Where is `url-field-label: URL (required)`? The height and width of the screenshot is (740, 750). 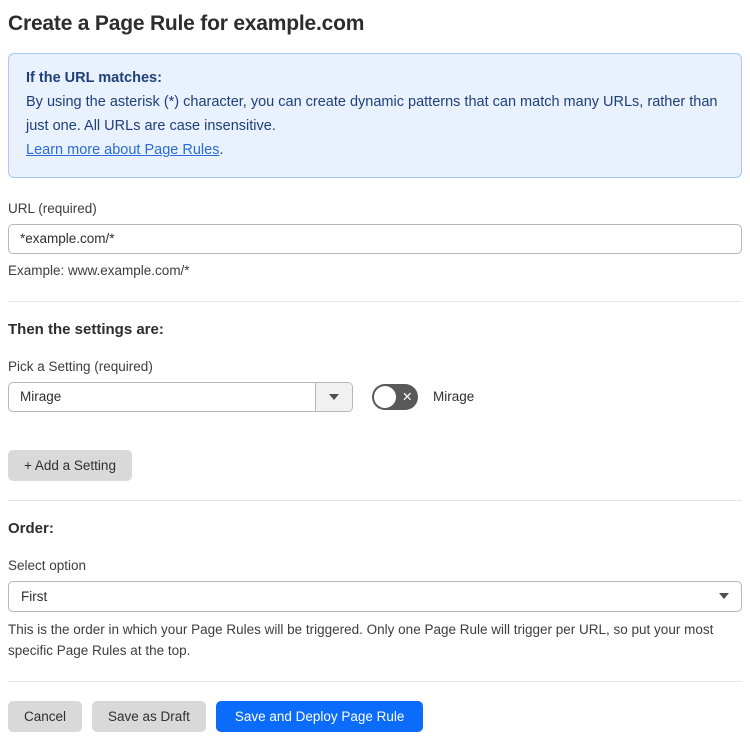 url-field-label: URL (required) is located at coordinates (52, 208).